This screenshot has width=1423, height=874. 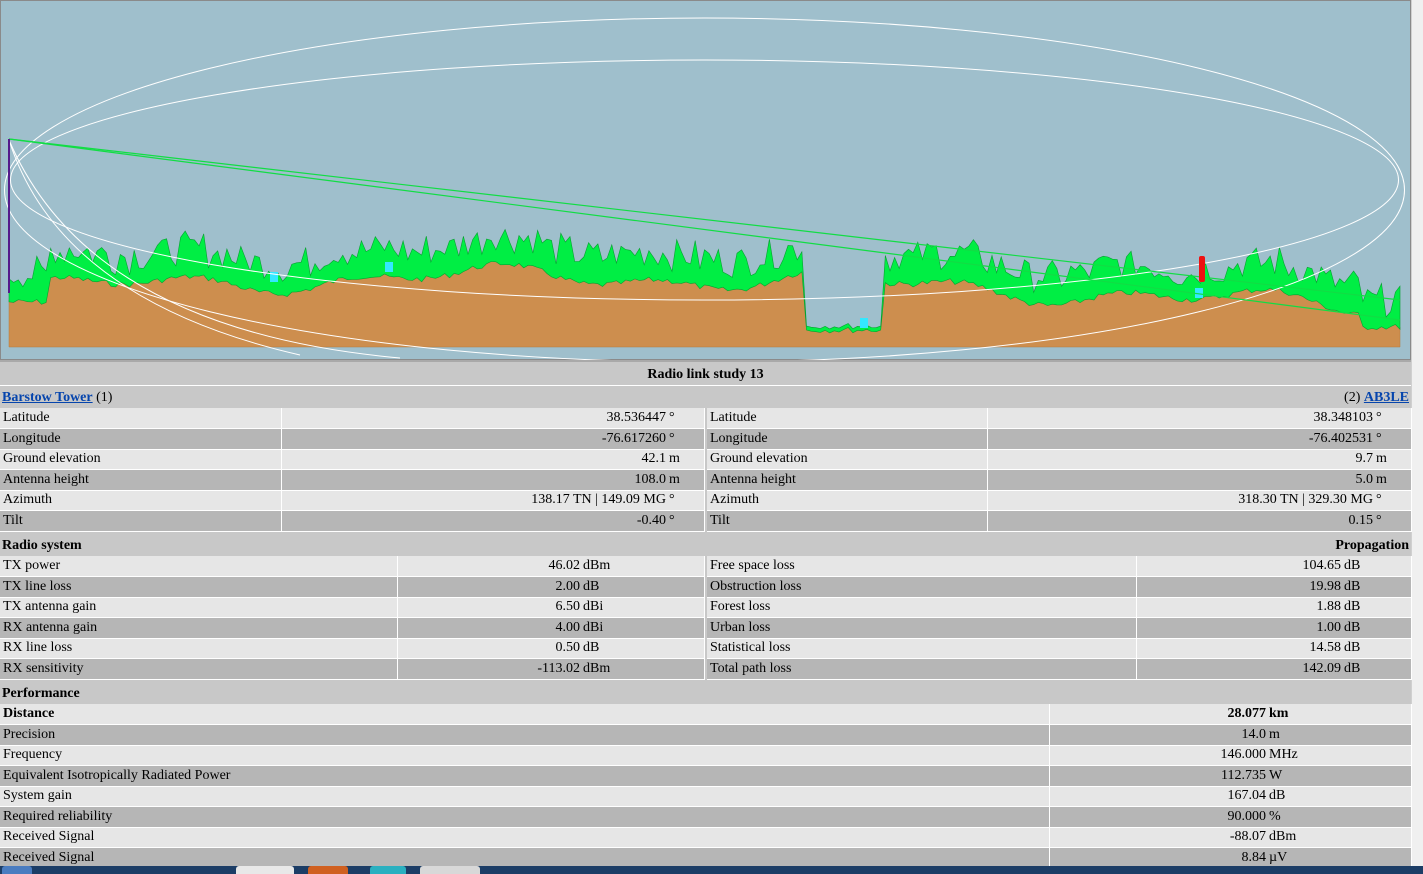 I want to click on row-label: Ground elevation, so click(x=847, y=459).